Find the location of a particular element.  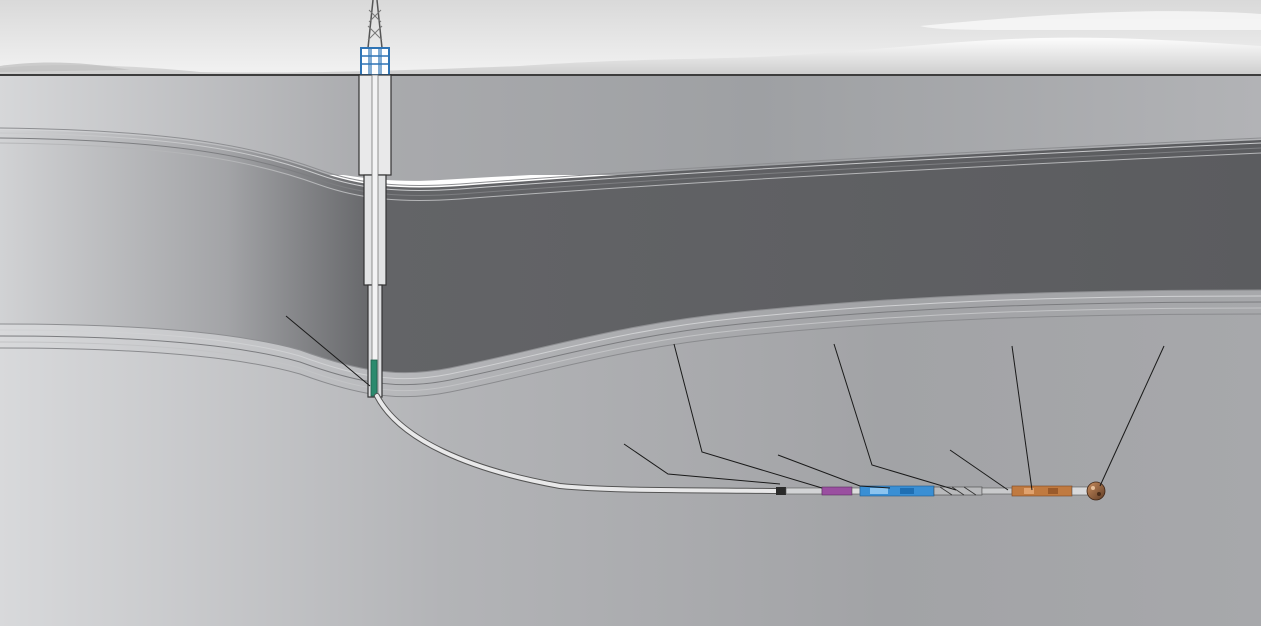

bit-sub is located at coordinates (1042, 491).